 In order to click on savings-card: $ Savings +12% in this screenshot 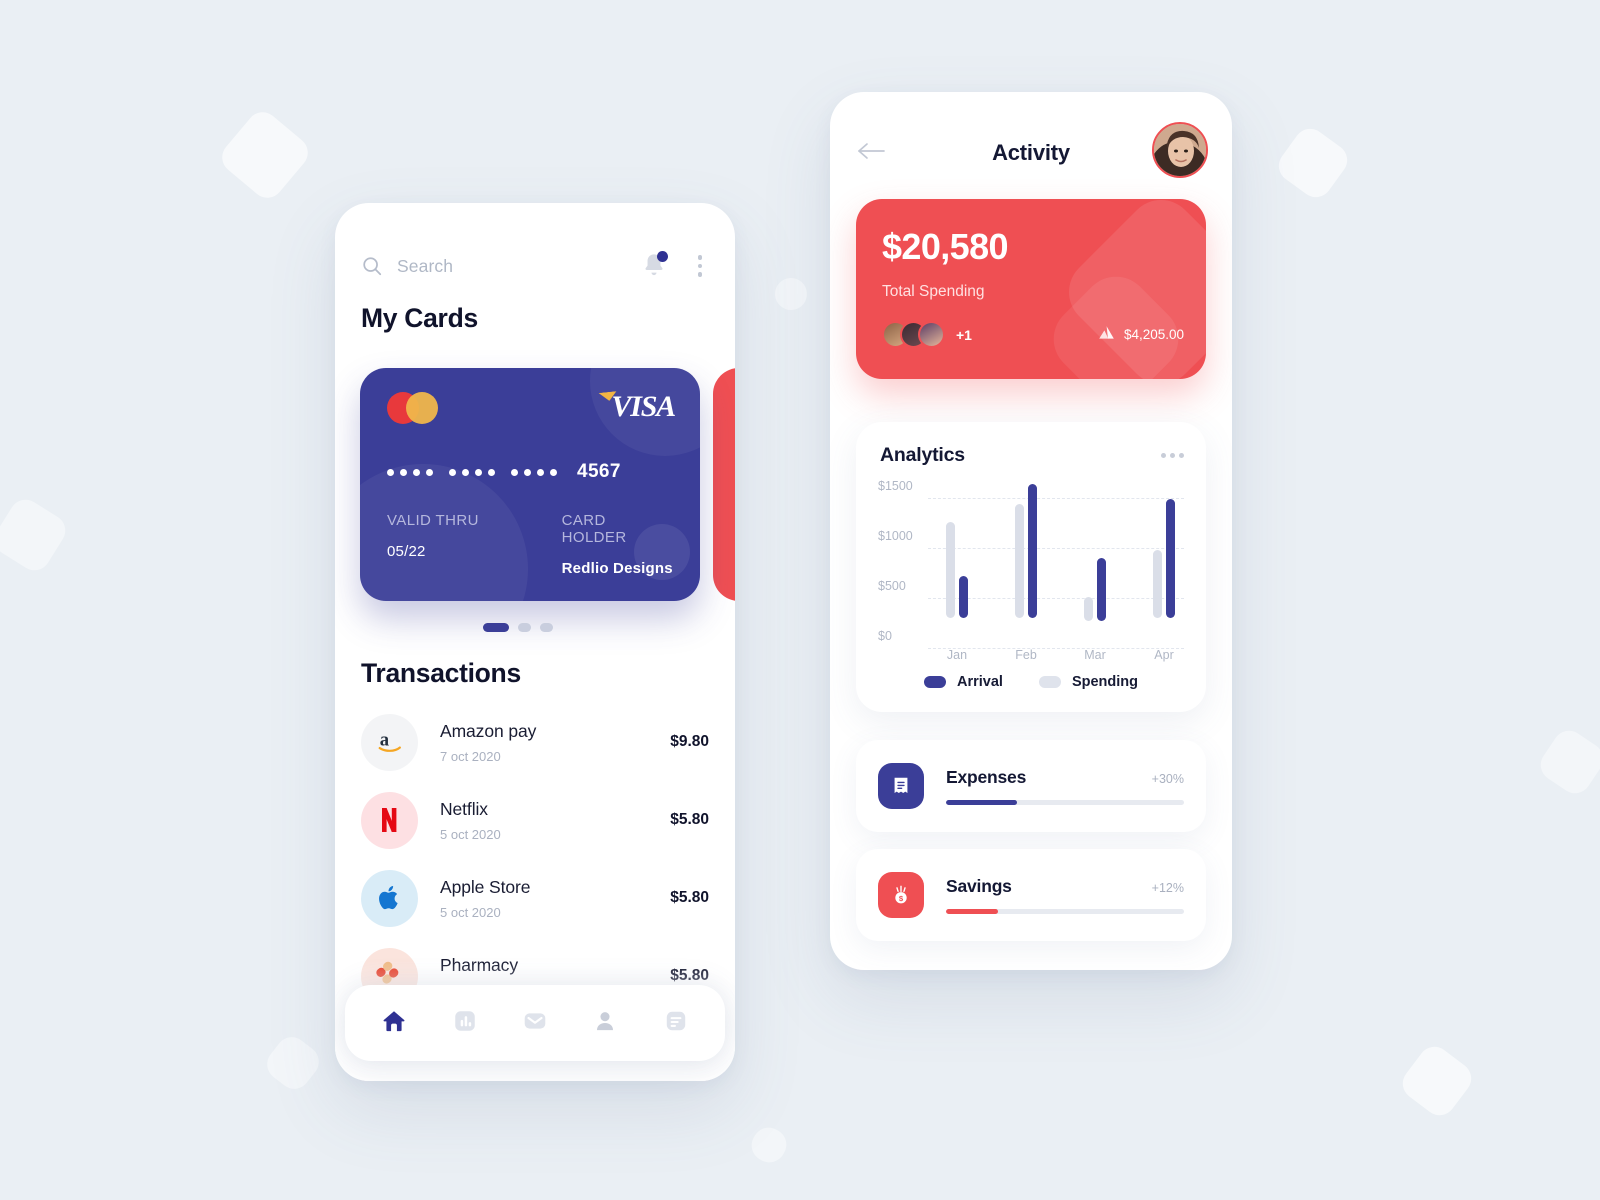, I will do `click(1031, 895)`.